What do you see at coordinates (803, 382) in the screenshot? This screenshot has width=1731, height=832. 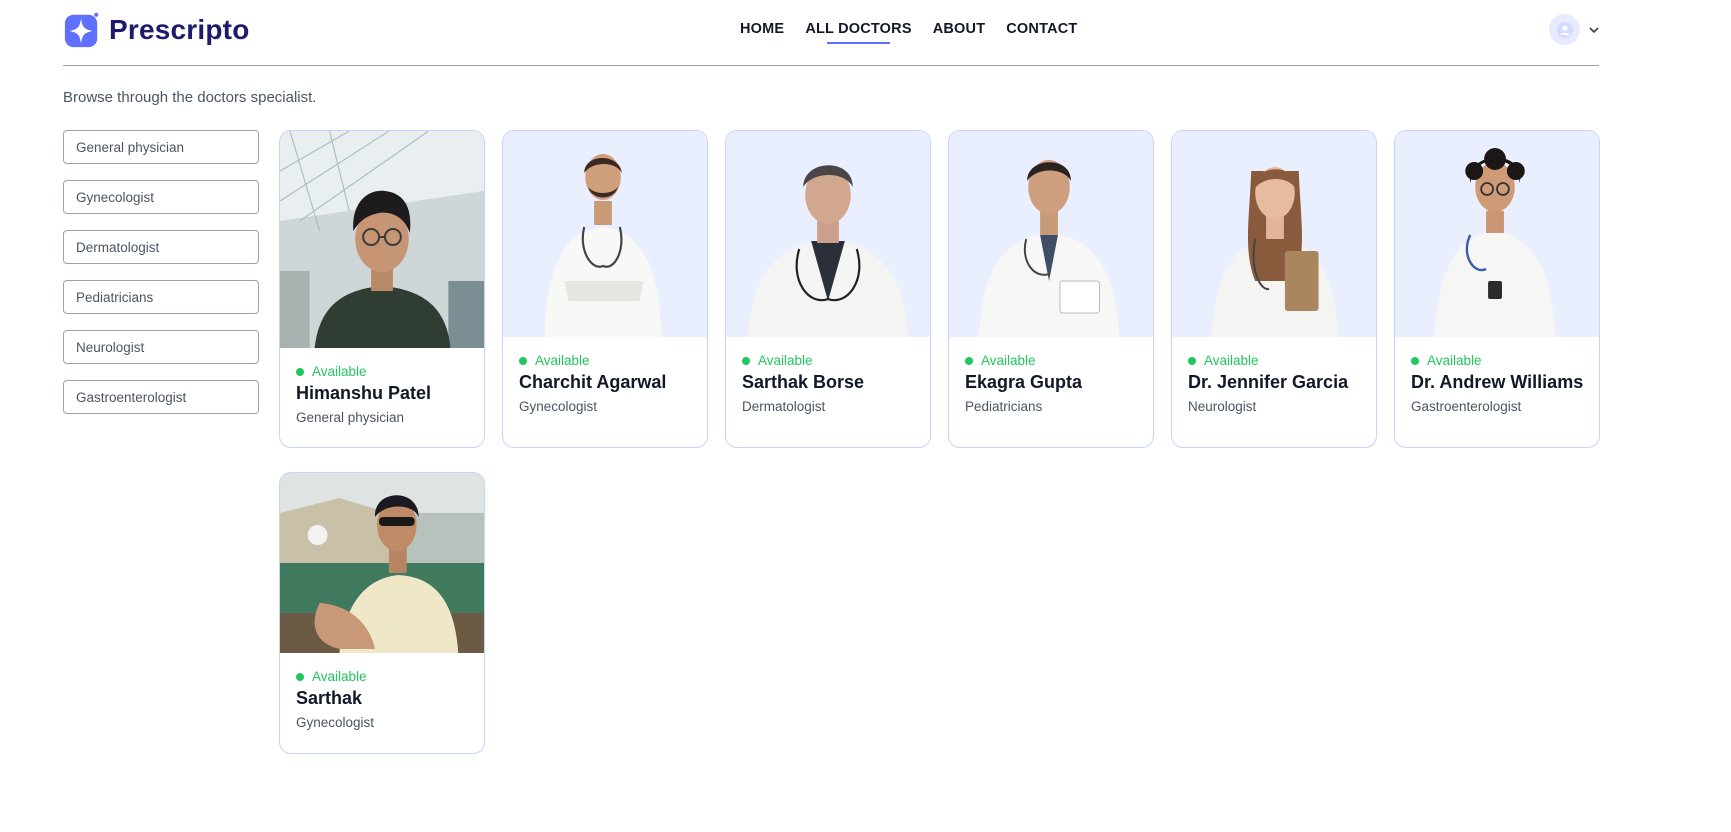 I see `doctor-name: Sarthak Borse` at bounding box center [803, 382].